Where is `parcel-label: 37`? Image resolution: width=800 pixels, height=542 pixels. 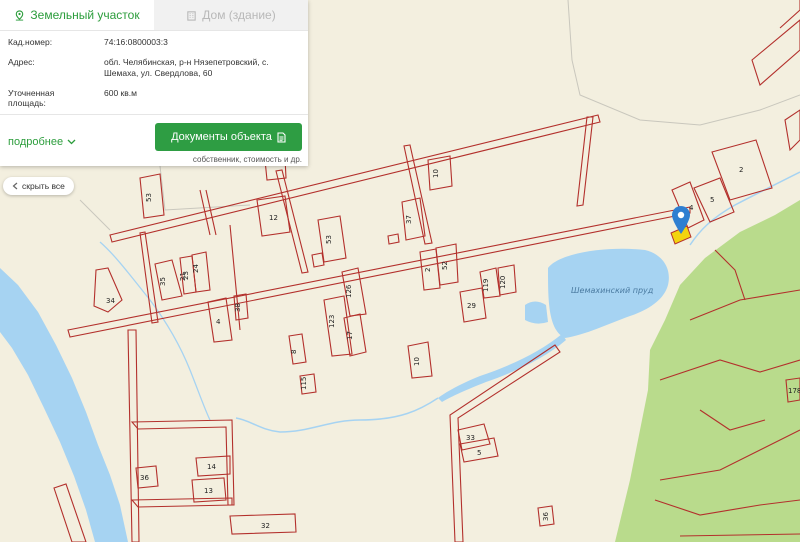 parcel-label: 37 is located at coordinates (409, 219).